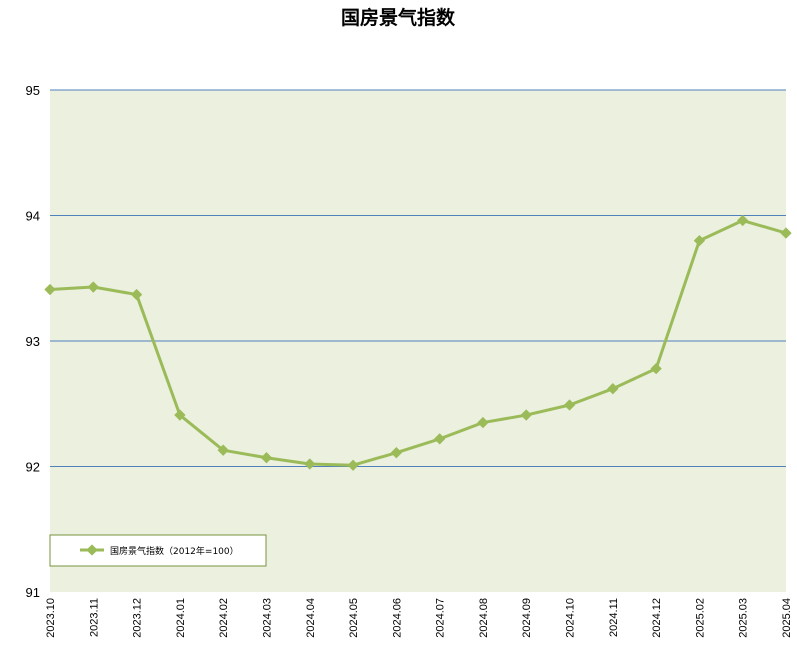 This screenshot has height=671, width=797. I want to click on x-tick-label: 2024.03, so click(267, 618).